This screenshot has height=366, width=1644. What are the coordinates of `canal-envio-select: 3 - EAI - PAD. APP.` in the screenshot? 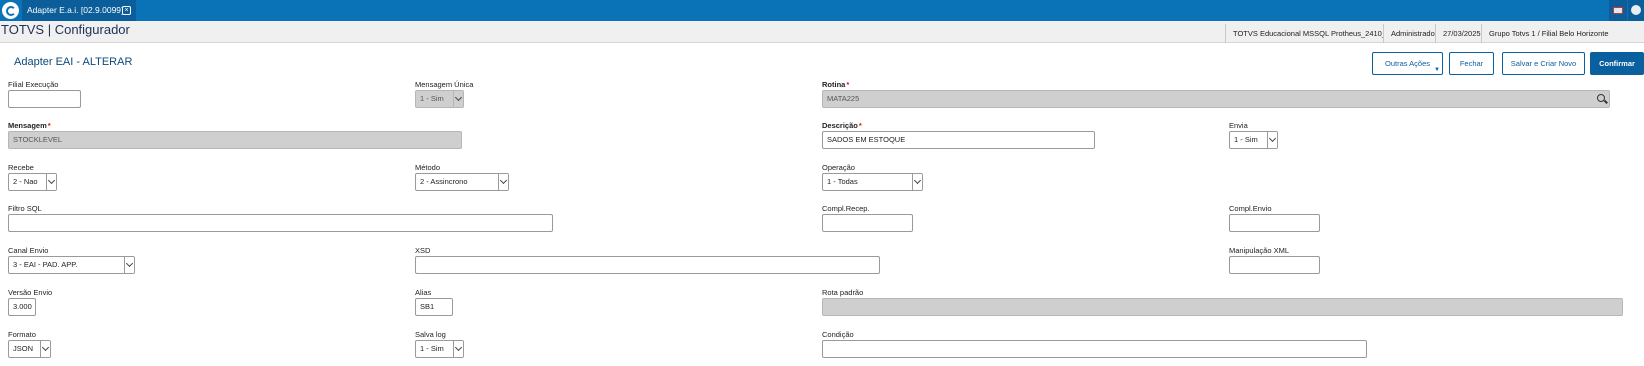 It's located at (71, 265).